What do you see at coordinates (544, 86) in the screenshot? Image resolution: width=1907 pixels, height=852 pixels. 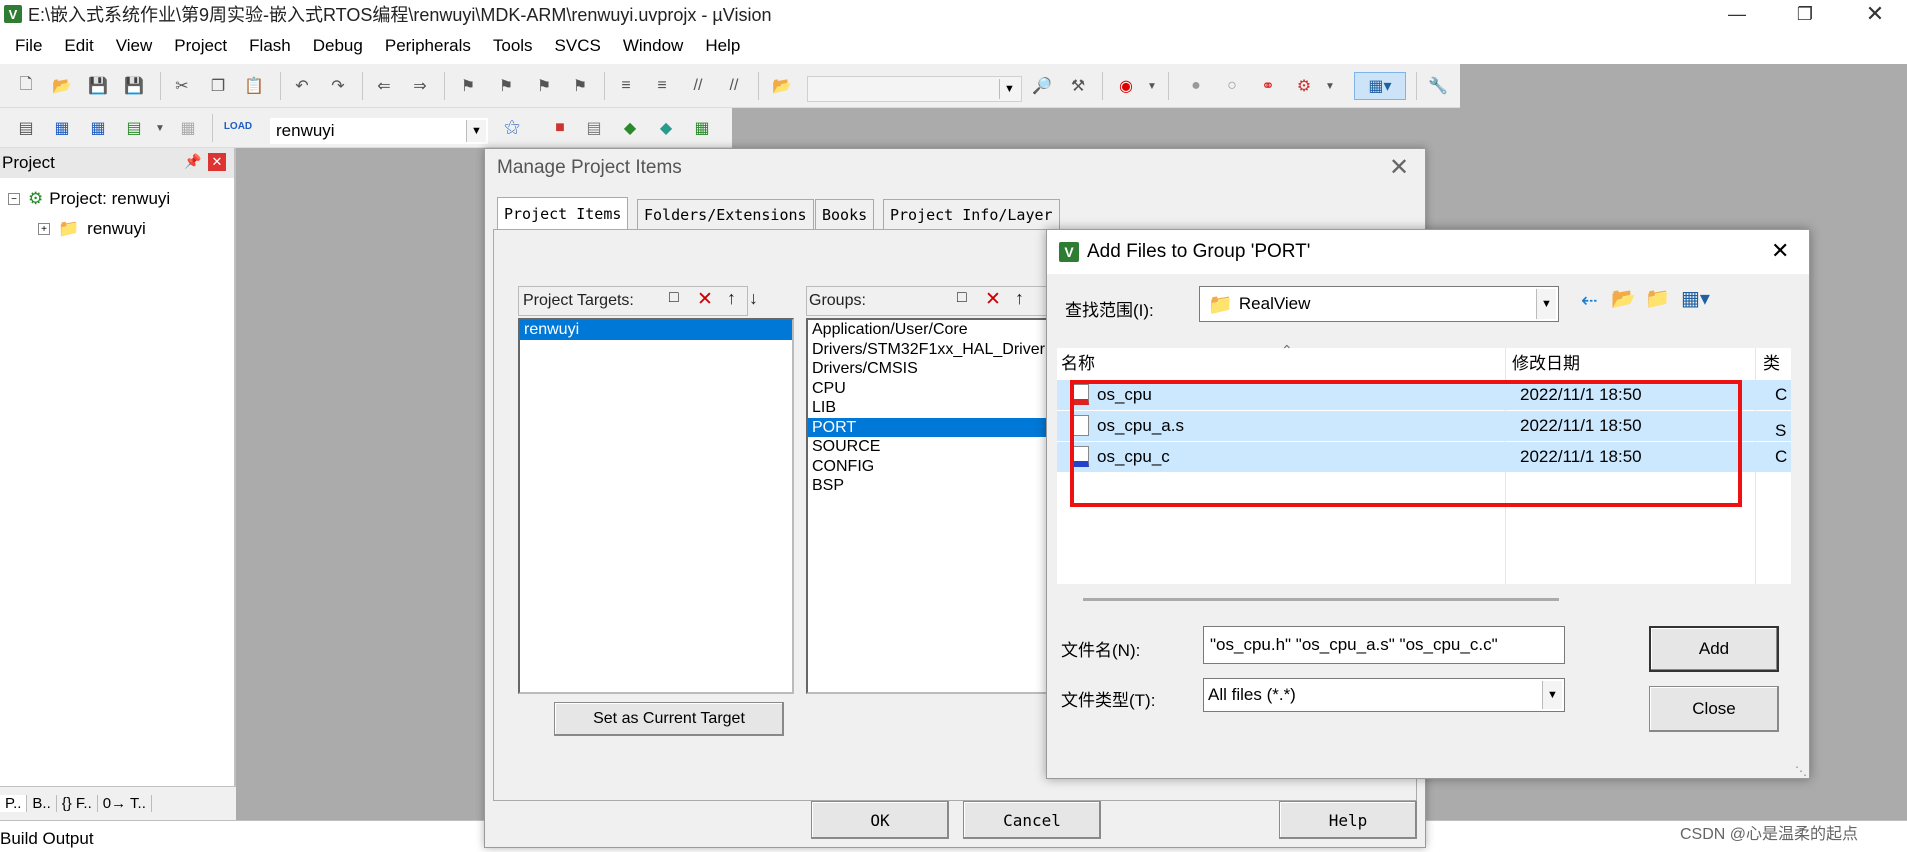 I see `next-bookmark-icon: ⚑` at bounding box center [544, 86].